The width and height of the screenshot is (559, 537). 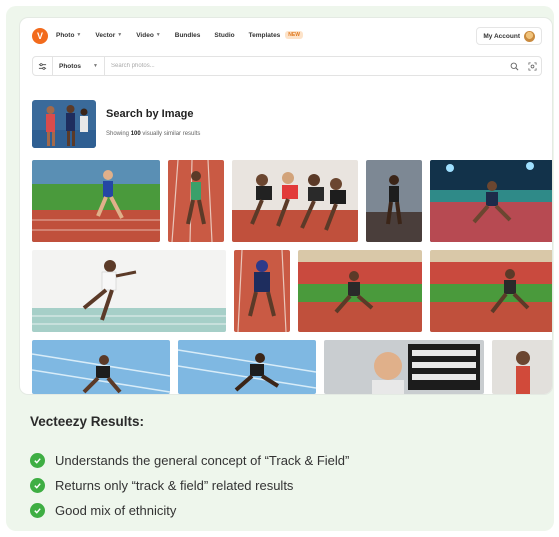 I want to click on subtitle-prefix: Showing, so click(x=118, y=134).